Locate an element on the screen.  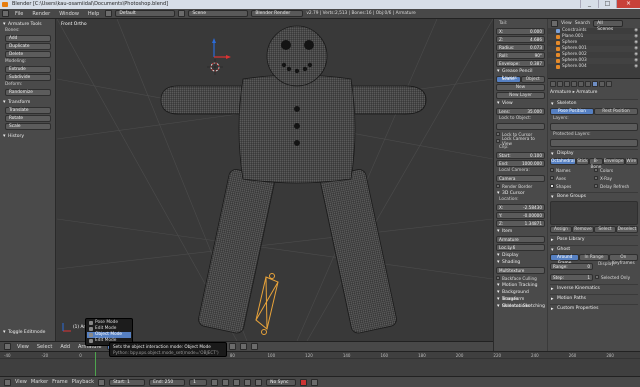
clip-end-field: End: 1000.000 is located at coordinates (520, 163).